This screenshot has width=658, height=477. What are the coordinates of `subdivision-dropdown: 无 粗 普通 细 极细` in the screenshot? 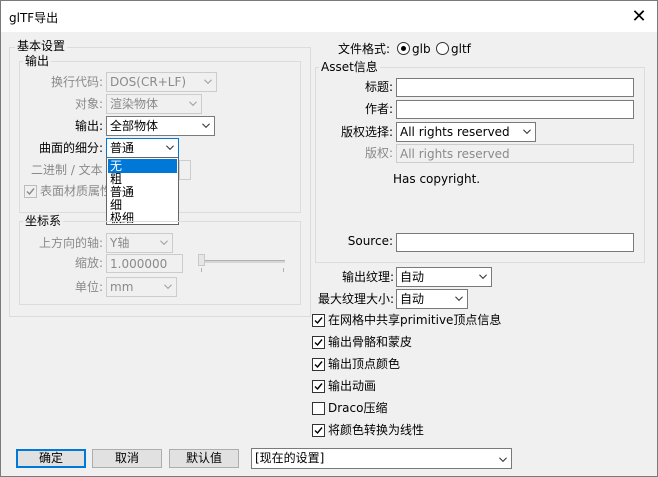 It's located at (142, 191).